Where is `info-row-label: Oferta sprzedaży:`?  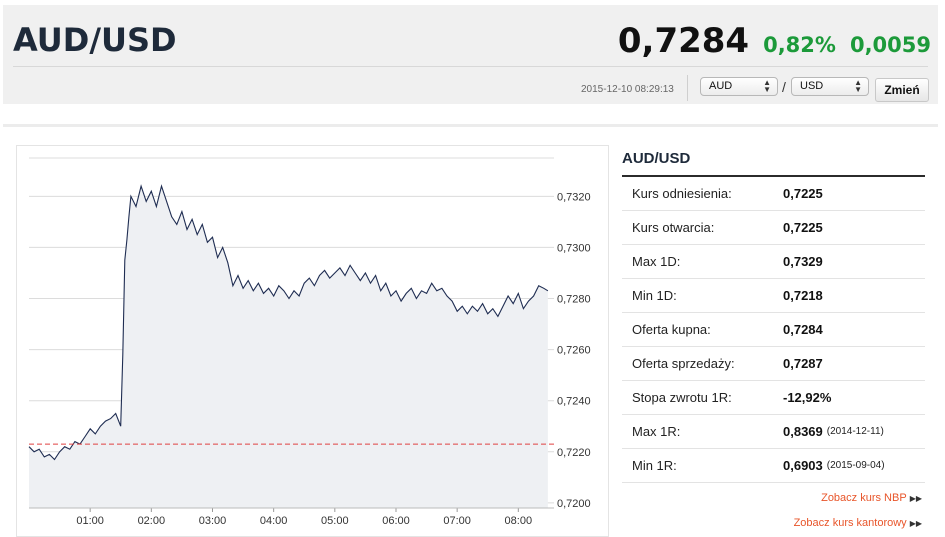
info-row-label: Oferta sprzedaży: is located at coordinates (702, 363).